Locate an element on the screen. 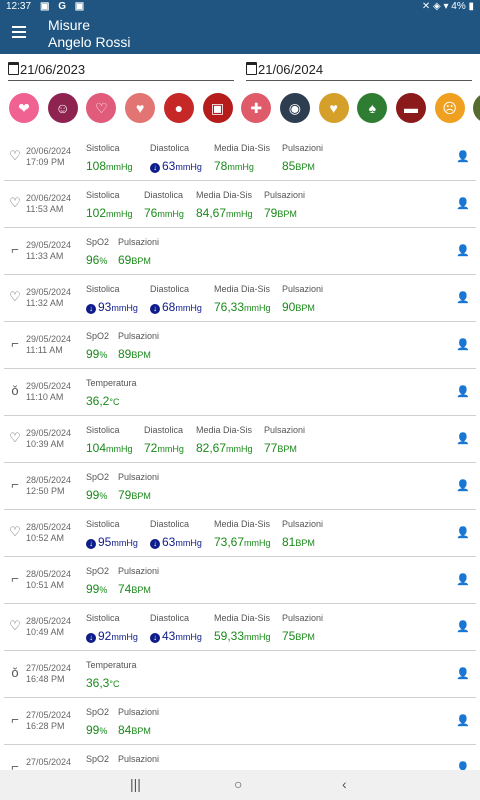  value-number: 73,67 is located at coordinates (229, 542).